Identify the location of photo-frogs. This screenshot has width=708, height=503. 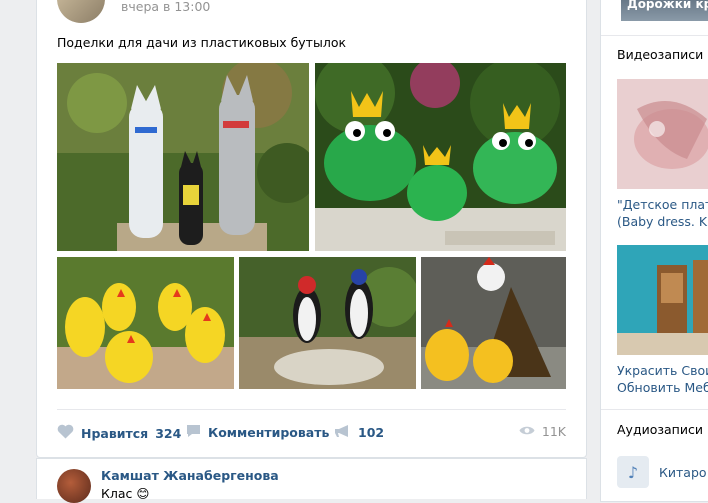
(440, 157).